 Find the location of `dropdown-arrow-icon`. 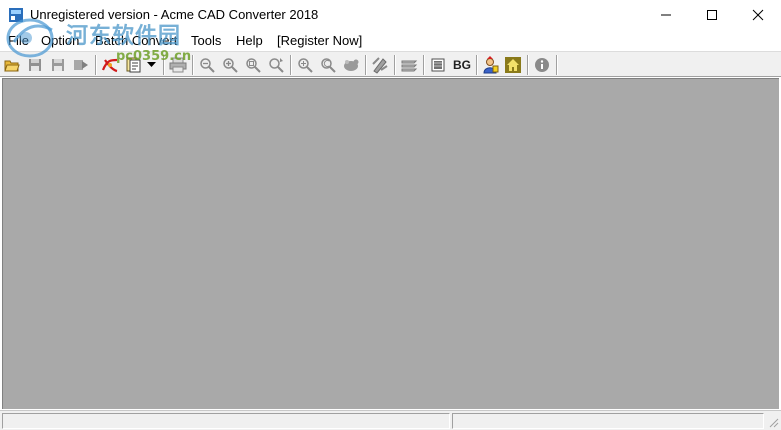

dropdown-arrow-icon is located at coordinates (151, 64).